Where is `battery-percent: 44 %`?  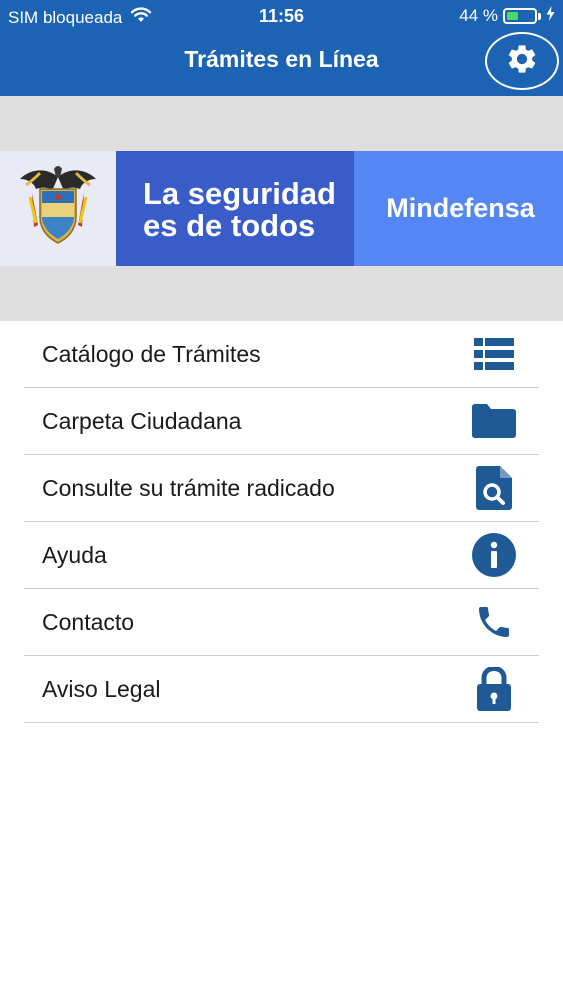
battery-percent: 44 % is located at coordinates (478, 15).